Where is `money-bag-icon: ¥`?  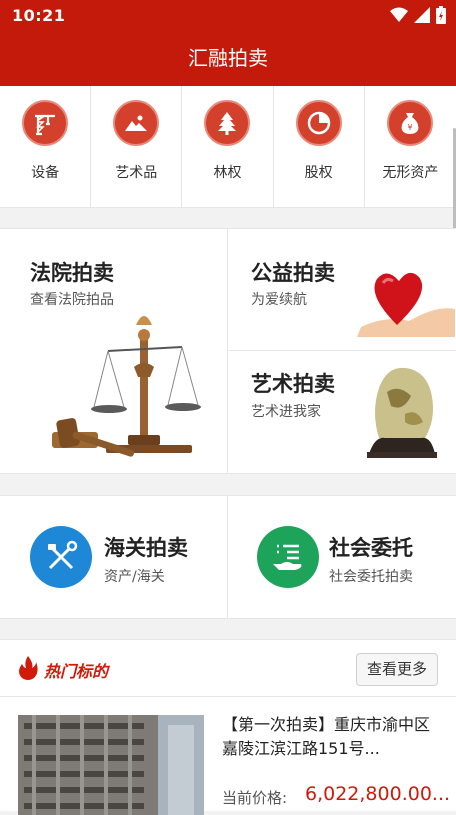 money-bag-icon: ¥ is located at coordinates (410, 123).